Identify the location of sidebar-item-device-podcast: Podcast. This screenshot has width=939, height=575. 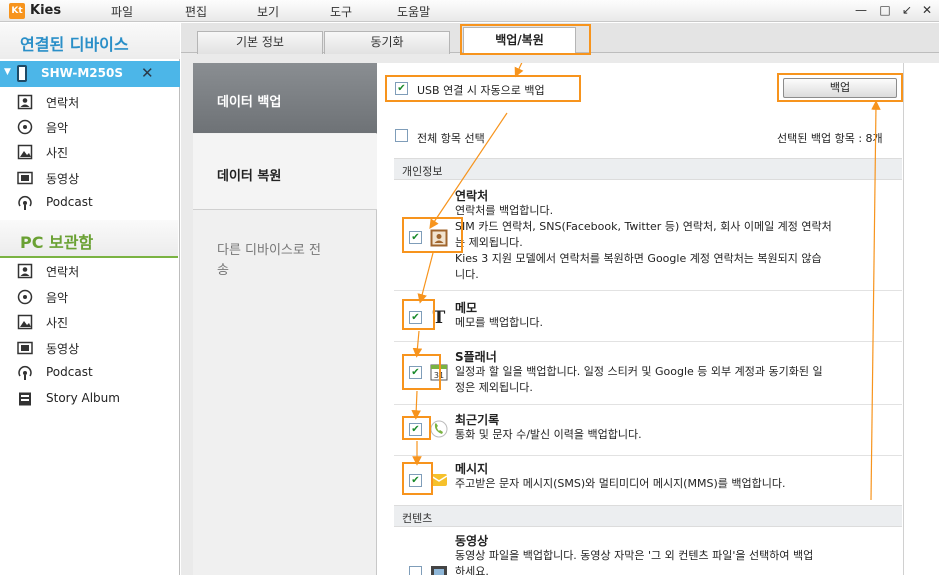
(88, 203).